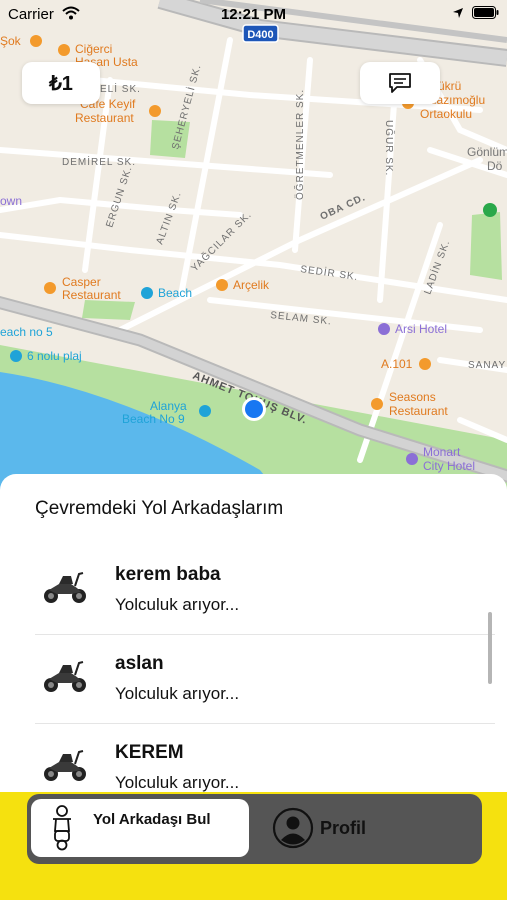  I want to click on tab-find-companion: Yol Arkadaşı Bul, so click(140, 828).